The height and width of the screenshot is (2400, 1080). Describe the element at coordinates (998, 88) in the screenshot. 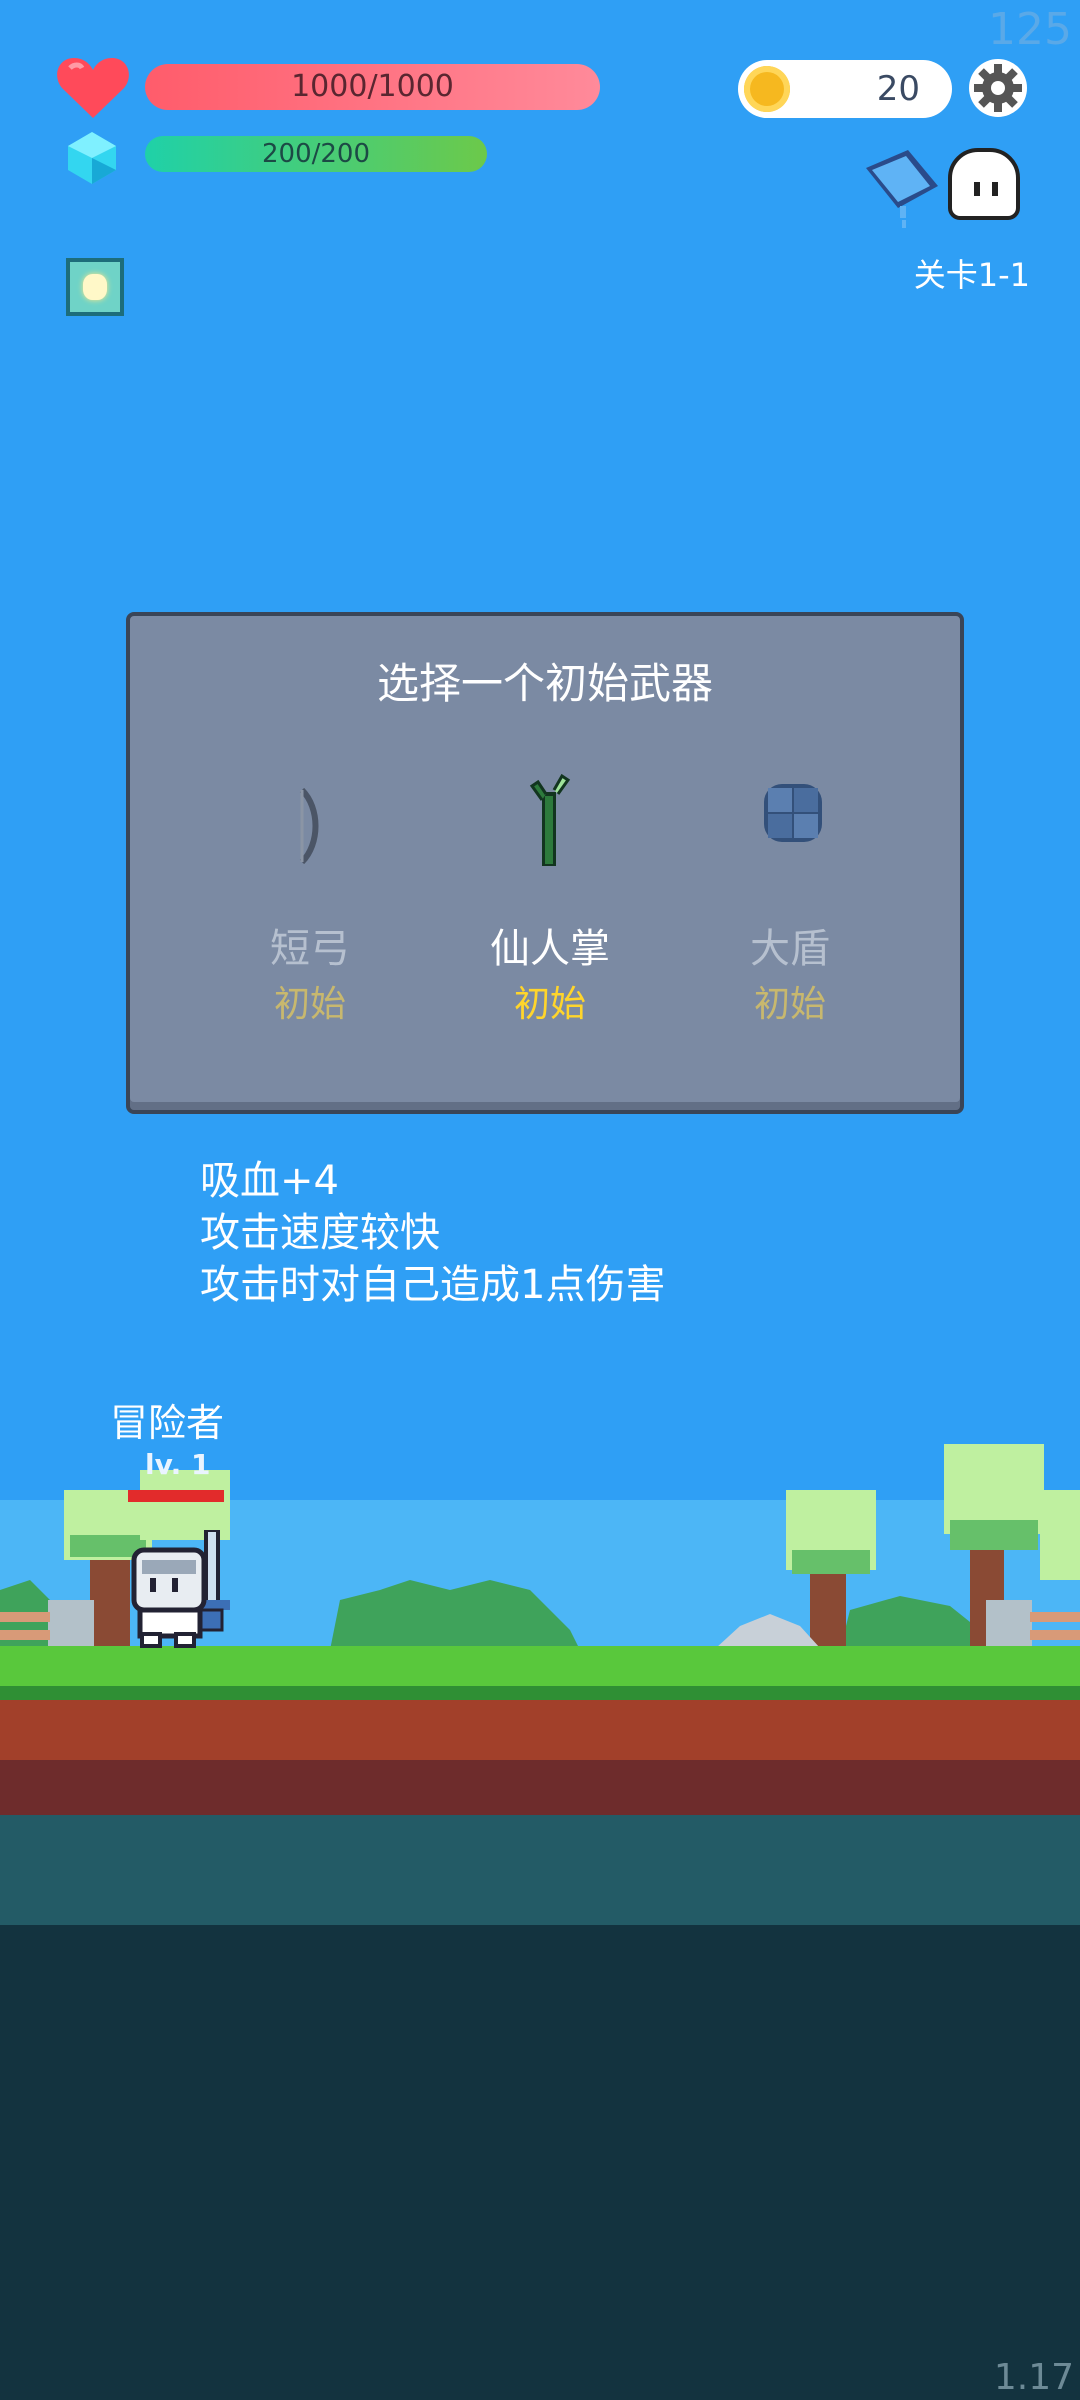

I see `gear-icon` at that location.